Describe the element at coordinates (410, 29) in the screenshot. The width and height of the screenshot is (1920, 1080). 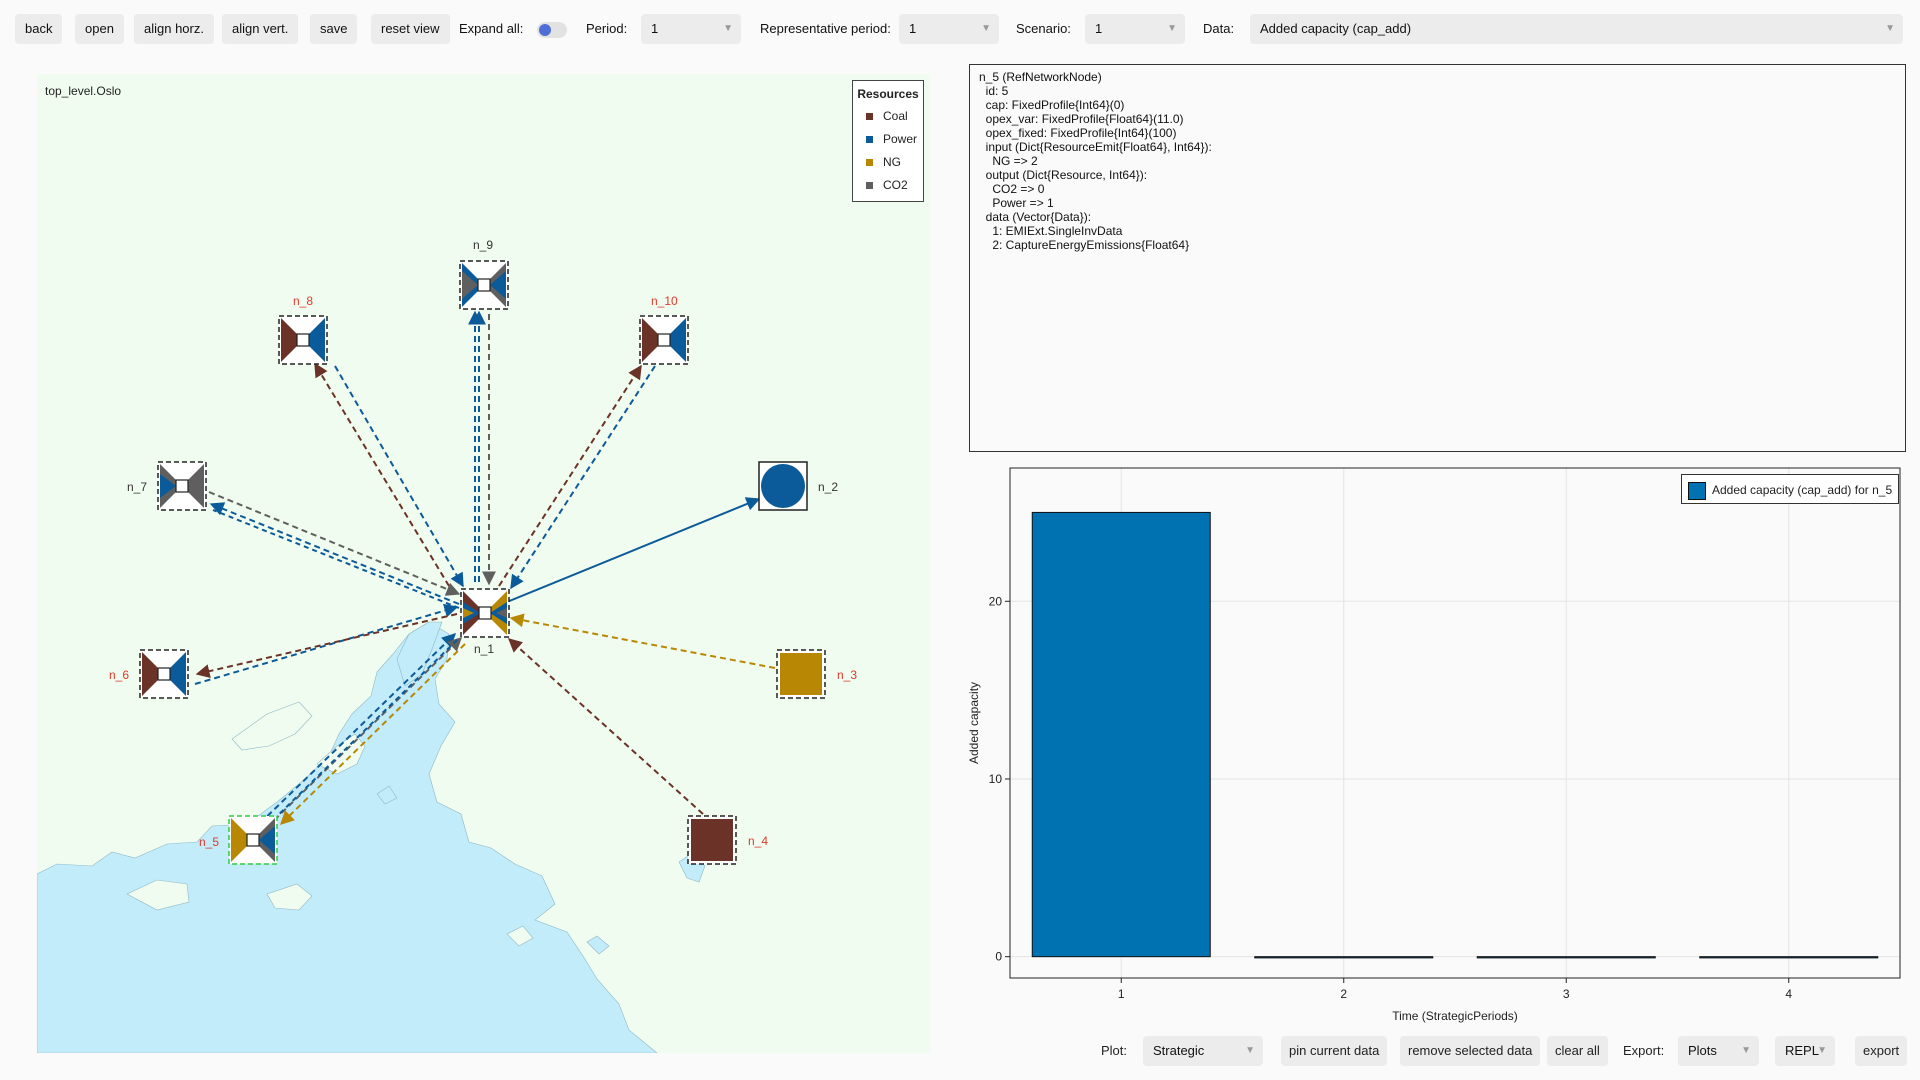
I see `reset-view-button: reset view` at that location.